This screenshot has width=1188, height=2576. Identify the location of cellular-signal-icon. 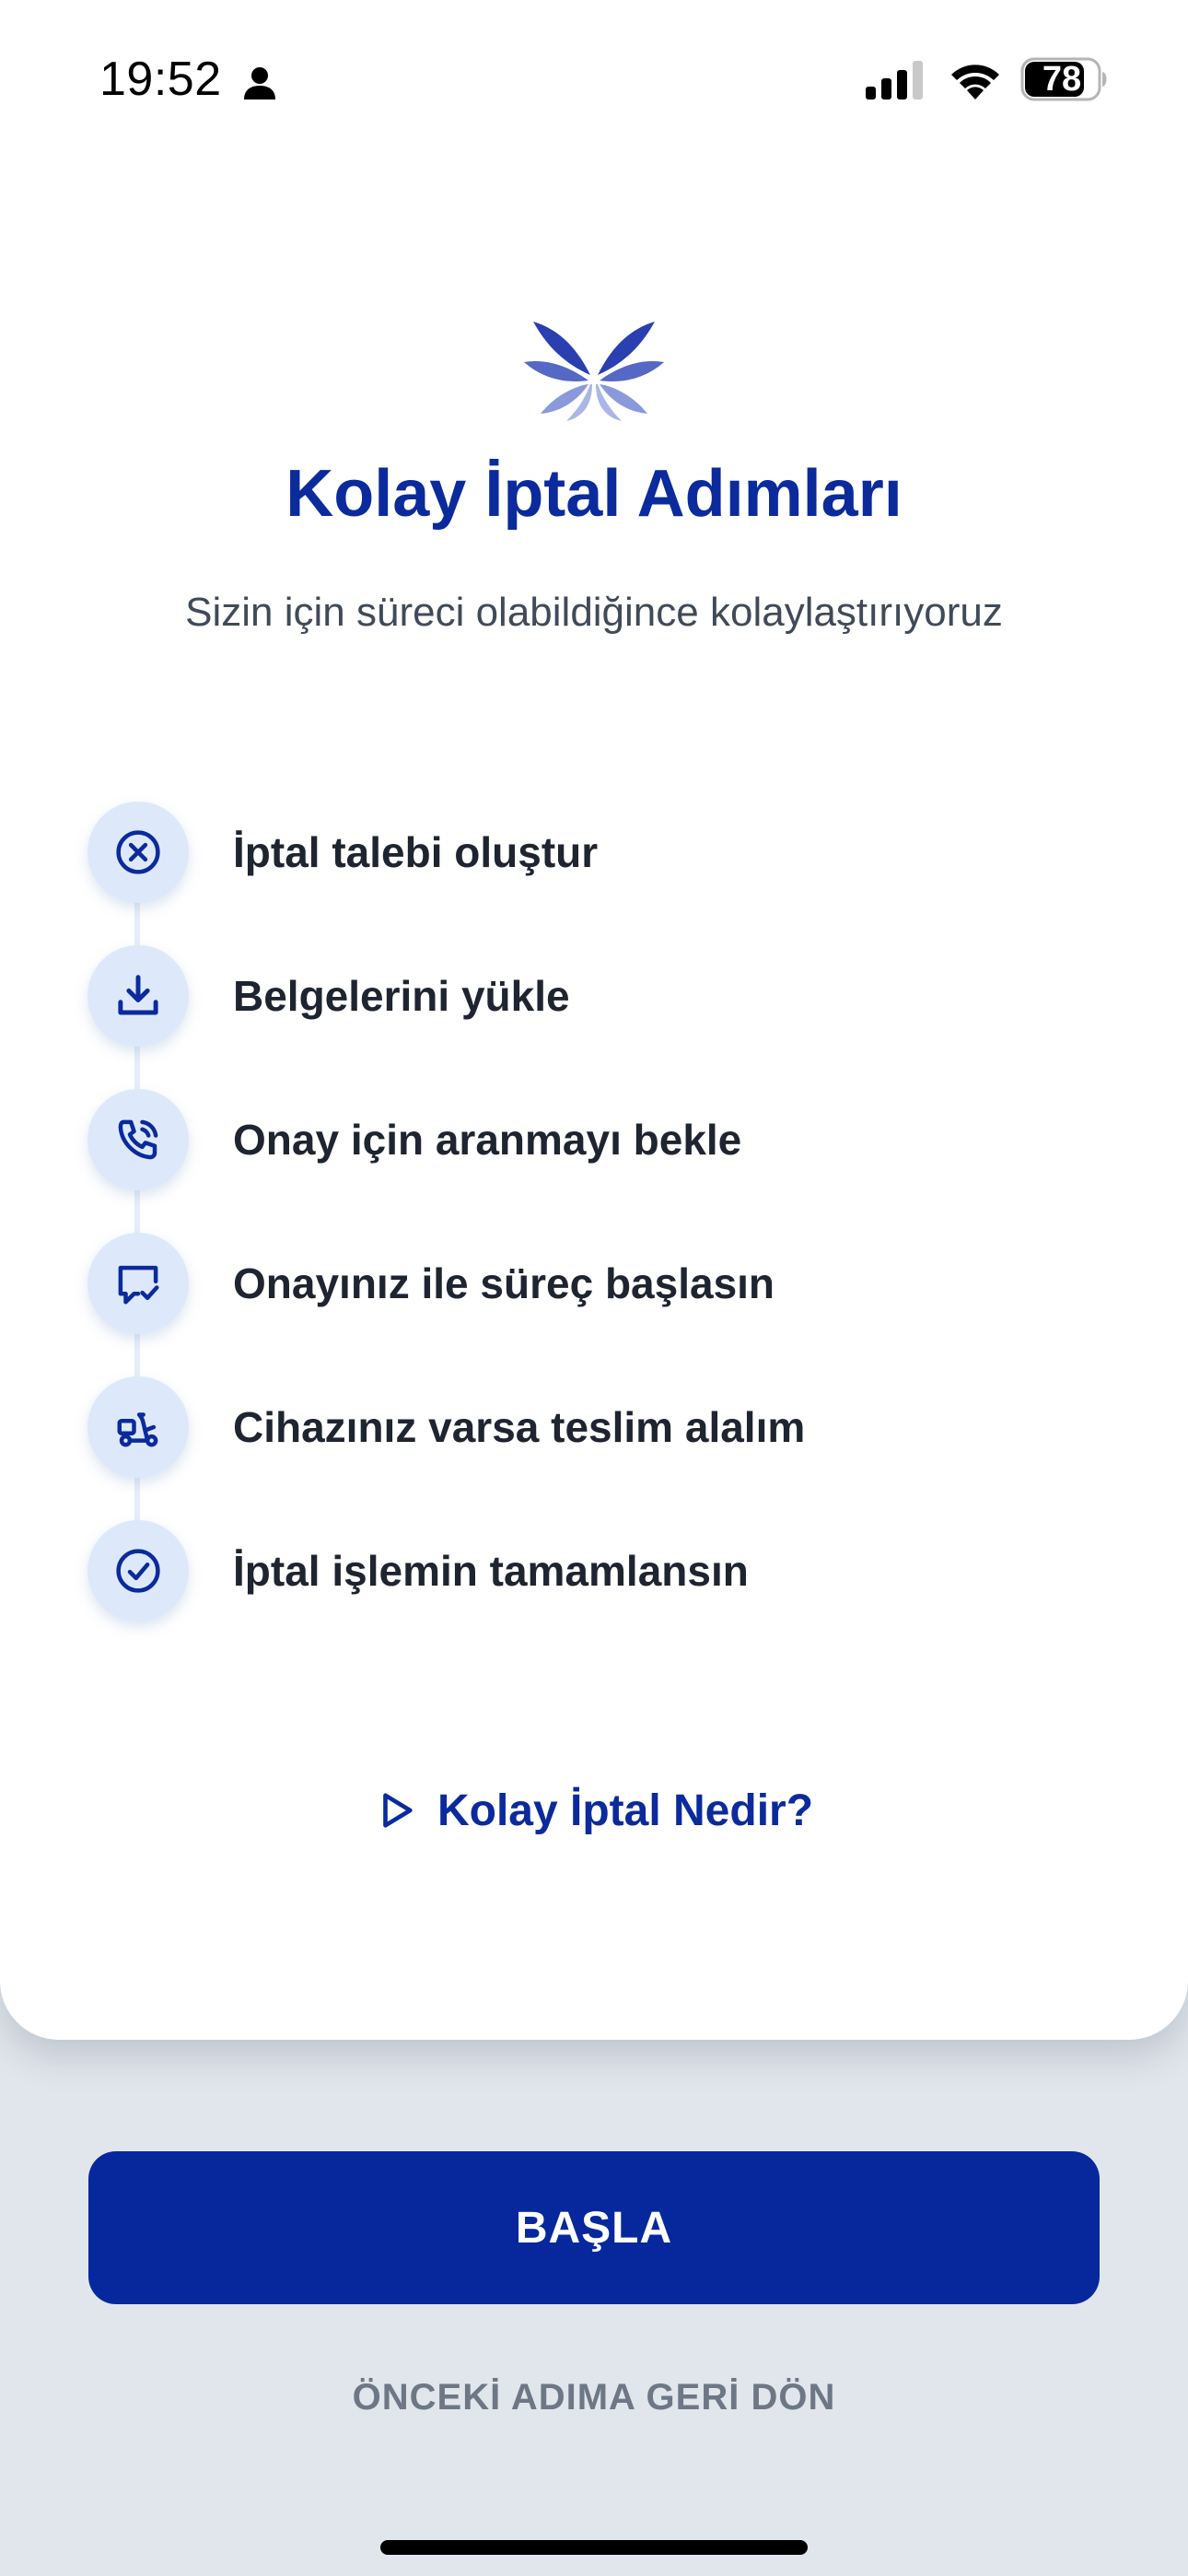
(894, 80).